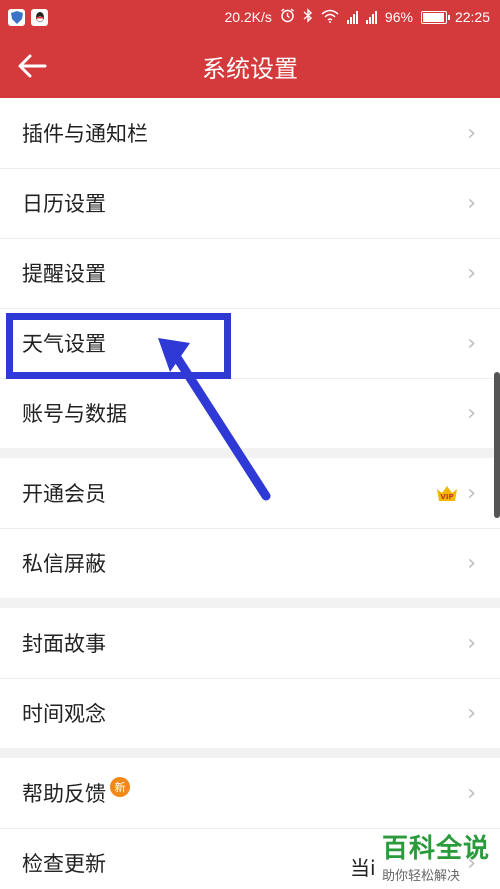  Describe the element at coordinates (64, 864) in the screenshot. I see `row-label: 检查更新` at that location.